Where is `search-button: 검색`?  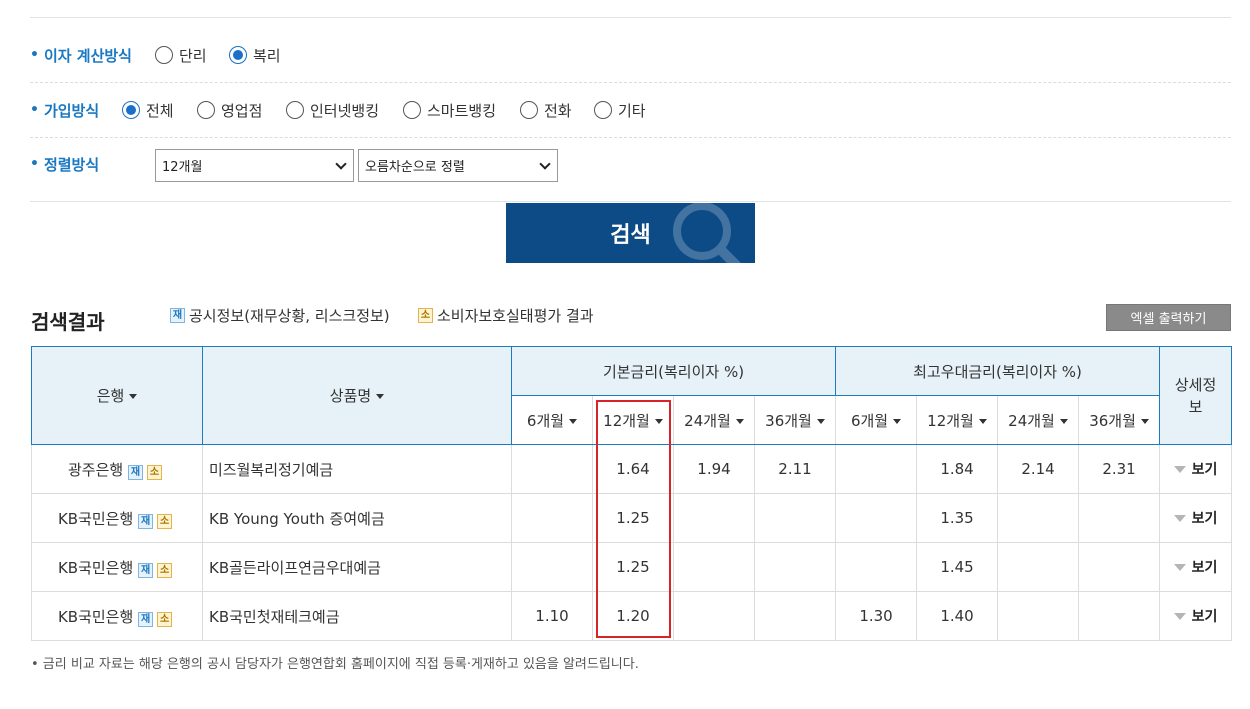 search-button: 검색 is located at coordinates (630, 233).